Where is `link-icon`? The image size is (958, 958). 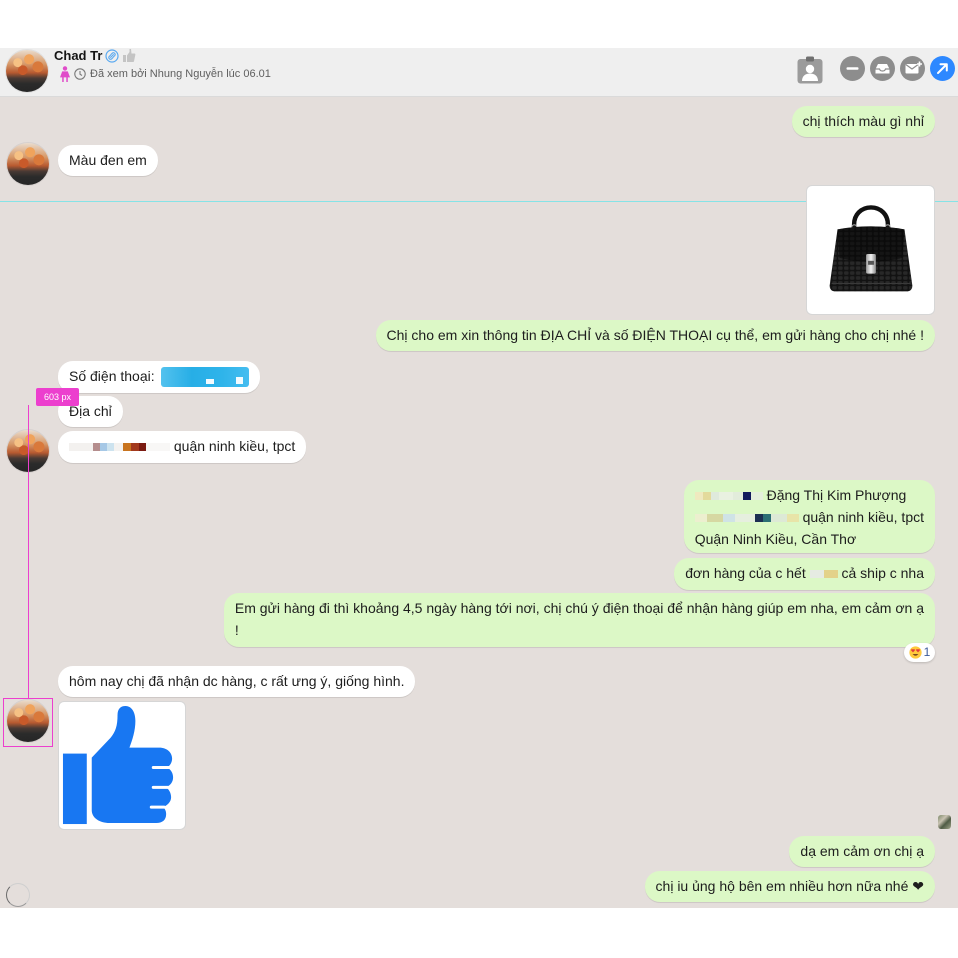
link-icon is located at coordinates (112, 55).